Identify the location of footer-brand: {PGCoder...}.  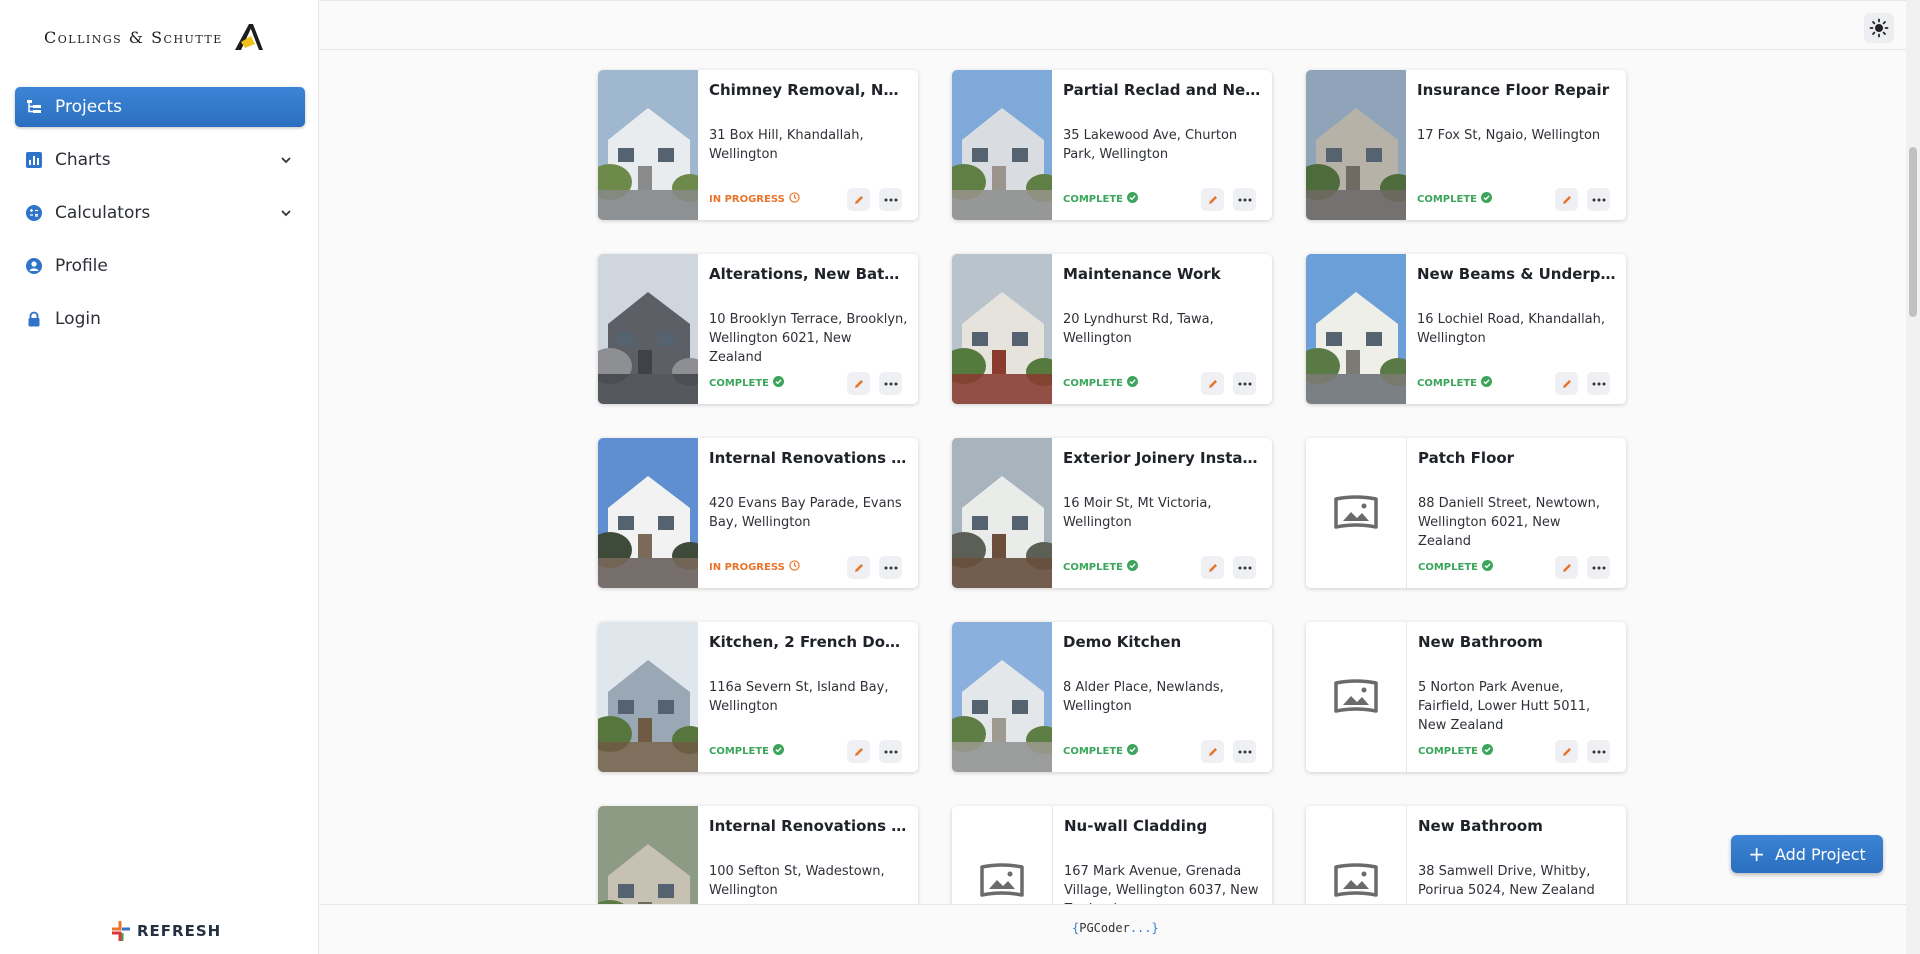
(1115, 928).